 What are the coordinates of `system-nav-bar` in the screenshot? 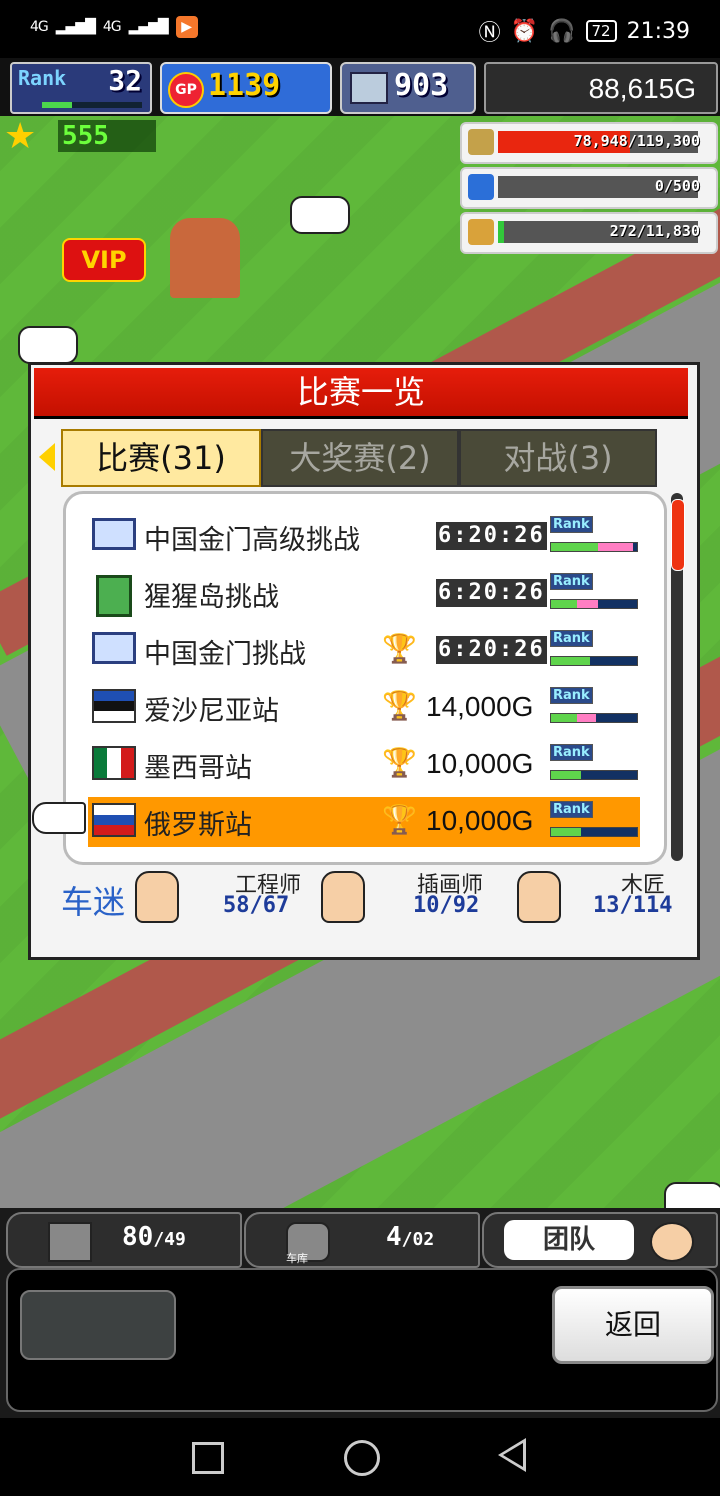 It's located at (360, 1457).